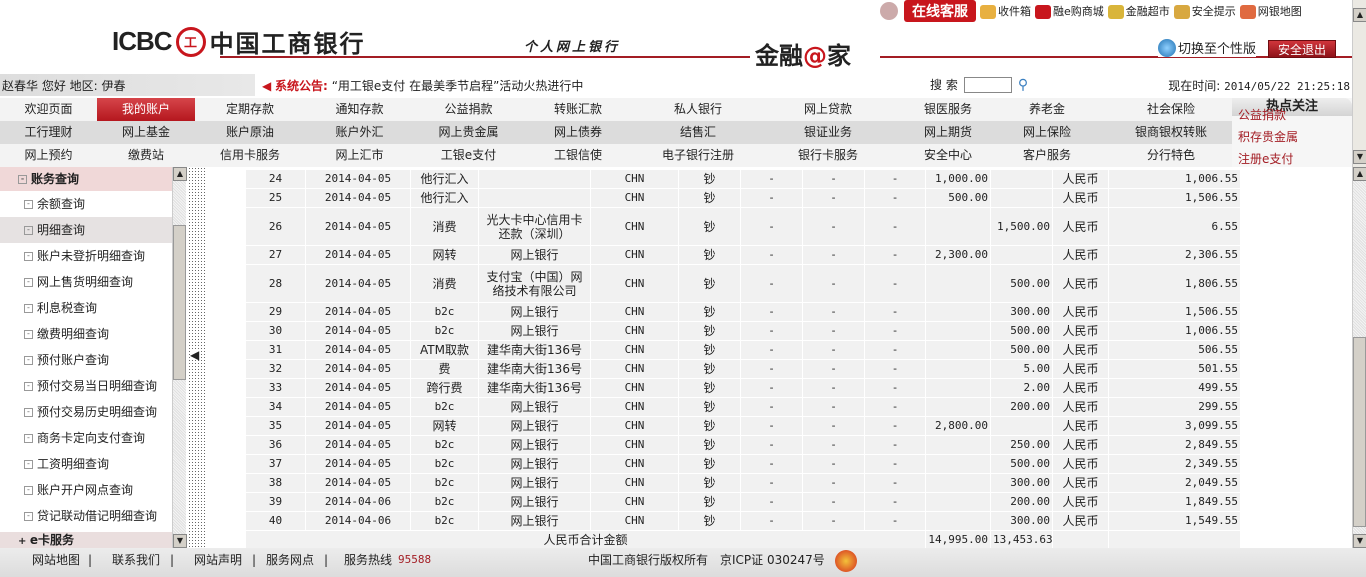  Describe the element at coordinates (572, 47) in the screenshot. I see `site-subtitle: 个人网上银行` at that location.